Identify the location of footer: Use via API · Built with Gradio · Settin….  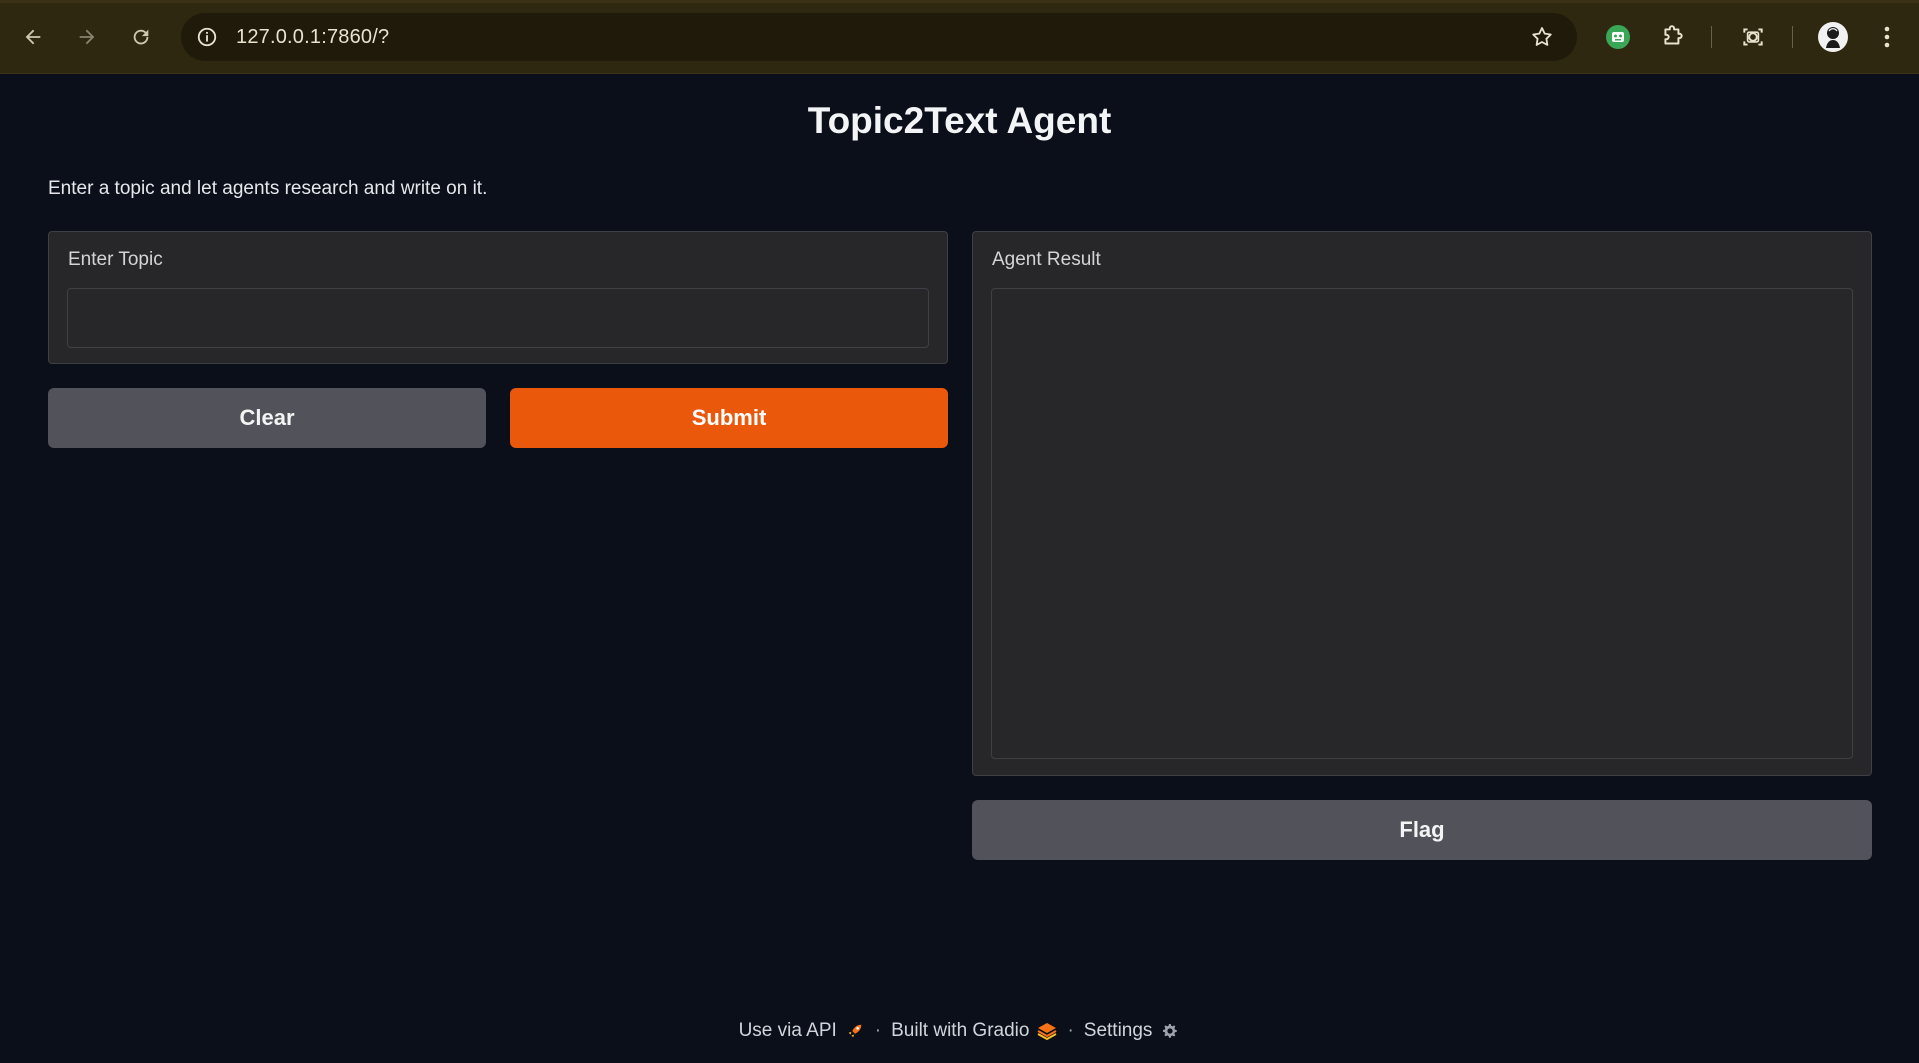
(959, 1031).